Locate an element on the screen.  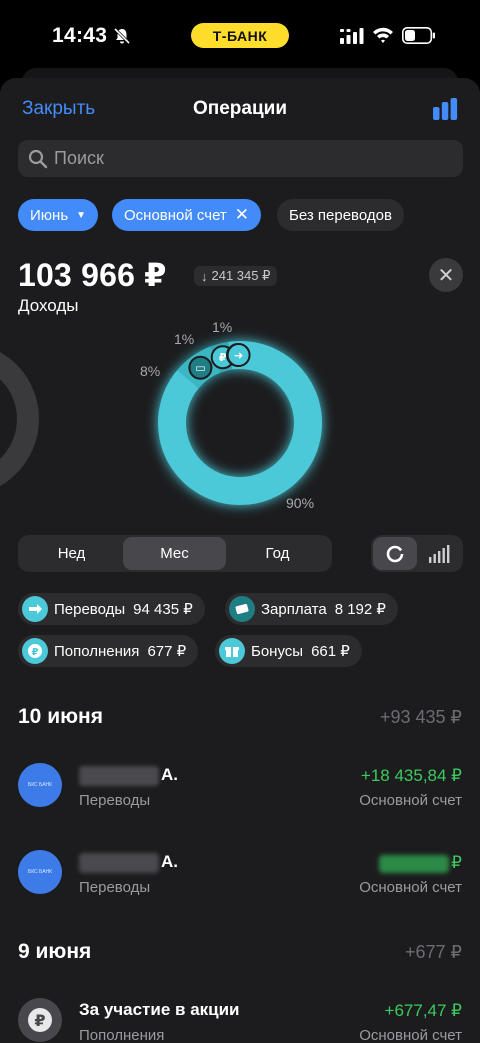
clear-filter-icon: ✕ is located at coordinates (242, 215).